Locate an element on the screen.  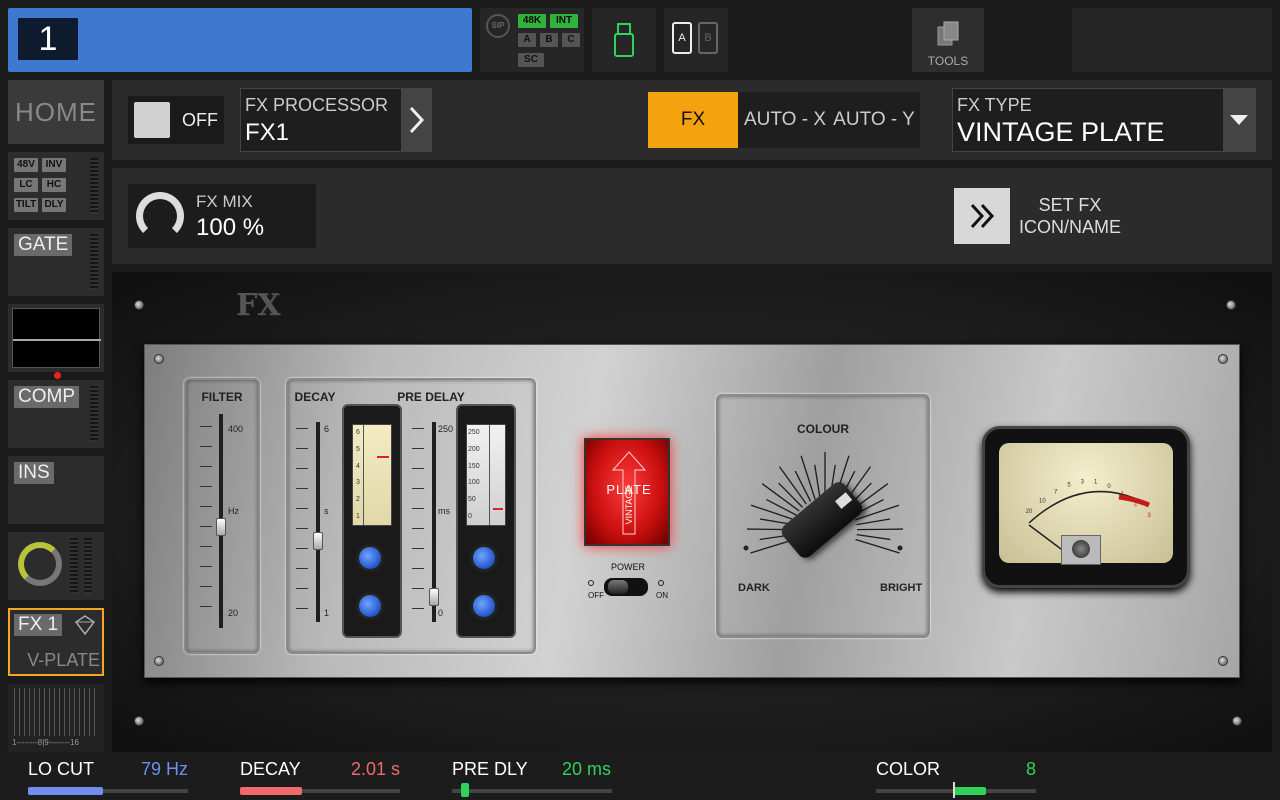
fx-type-dropdown: FX TYPE VINTAGE PLATE is located at coordinates (1104, 120).